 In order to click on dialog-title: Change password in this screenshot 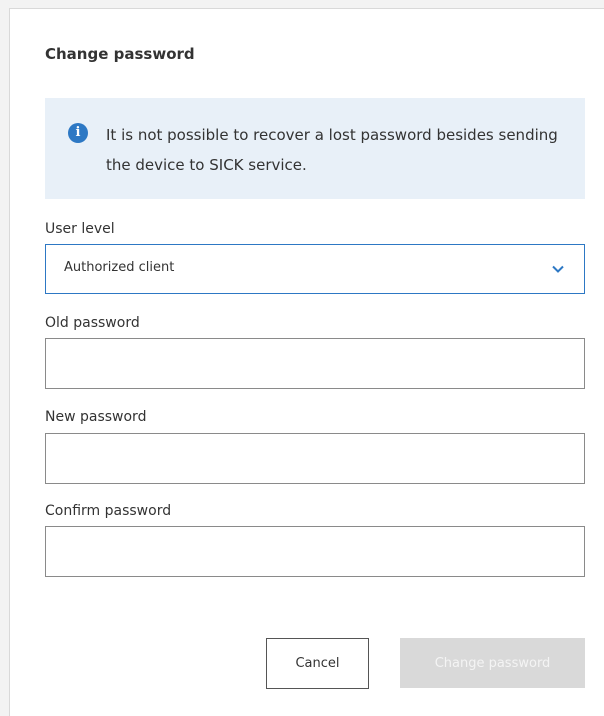, I will do `click(120, 54)`.